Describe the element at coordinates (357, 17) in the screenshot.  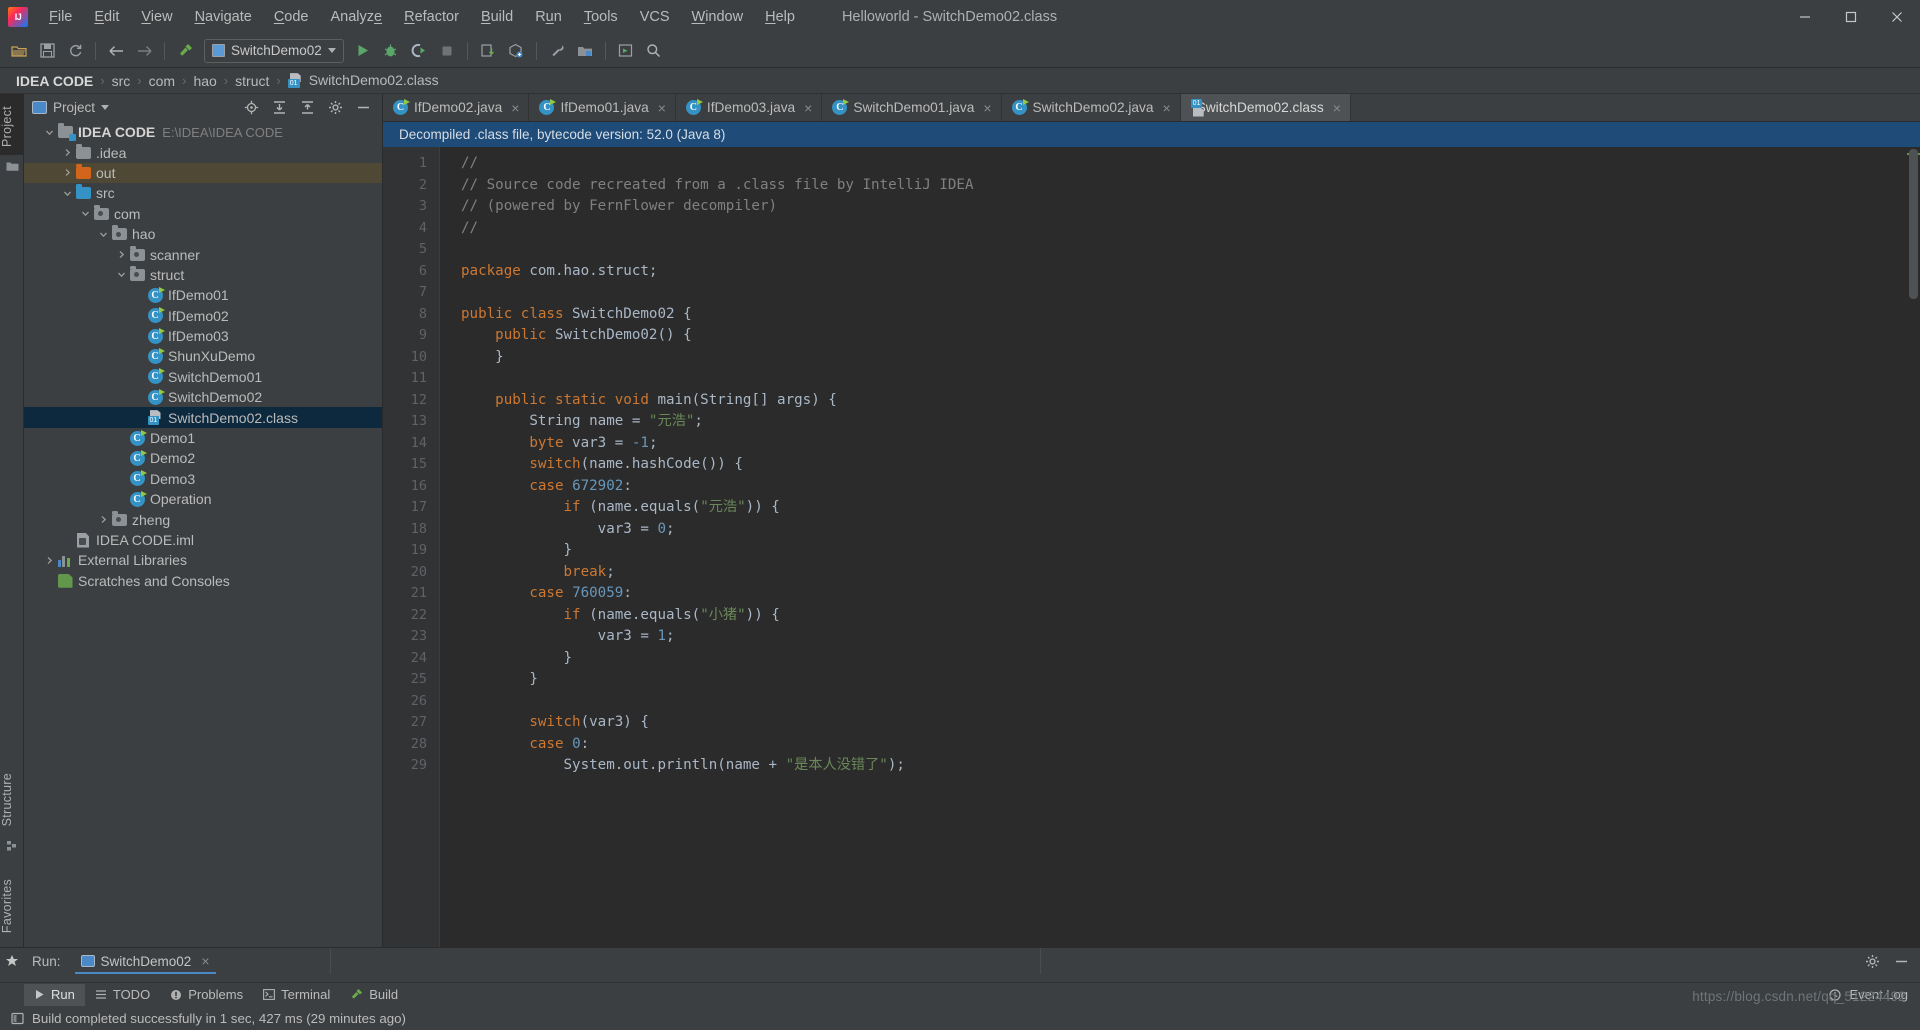
I see `menu-analyze: Analyze` at that location.